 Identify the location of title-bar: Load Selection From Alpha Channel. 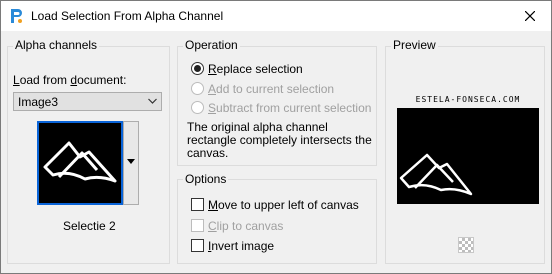
(276, 16).